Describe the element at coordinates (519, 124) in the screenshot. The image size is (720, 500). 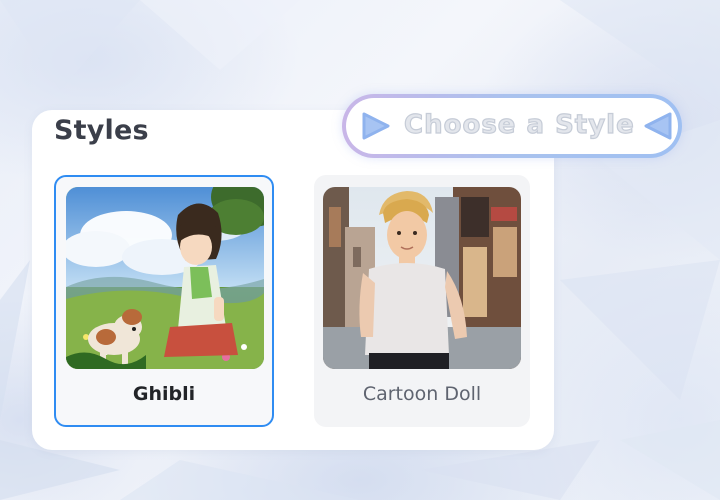
I see `choose-style-text: Choose a Style` at that location.